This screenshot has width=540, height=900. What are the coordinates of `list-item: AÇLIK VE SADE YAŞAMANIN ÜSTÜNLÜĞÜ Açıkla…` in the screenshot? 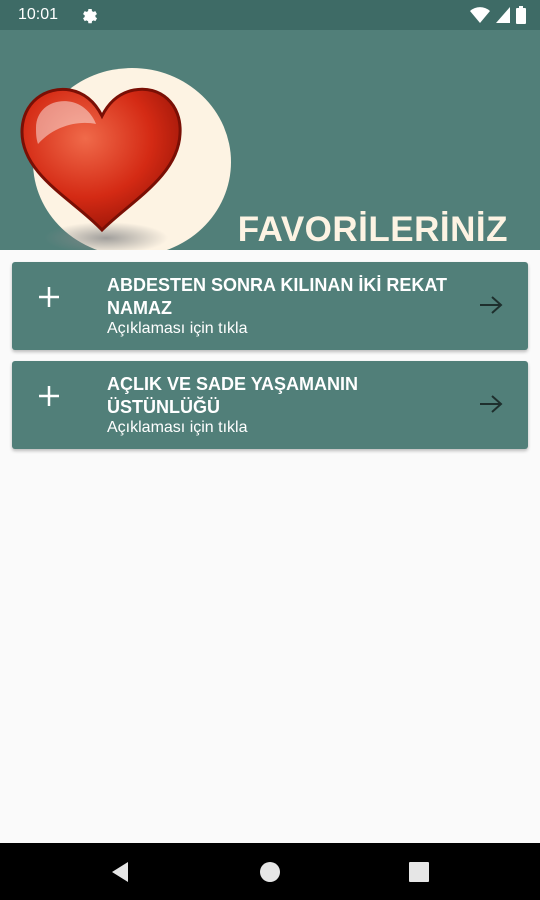 It's located at (270, 405).